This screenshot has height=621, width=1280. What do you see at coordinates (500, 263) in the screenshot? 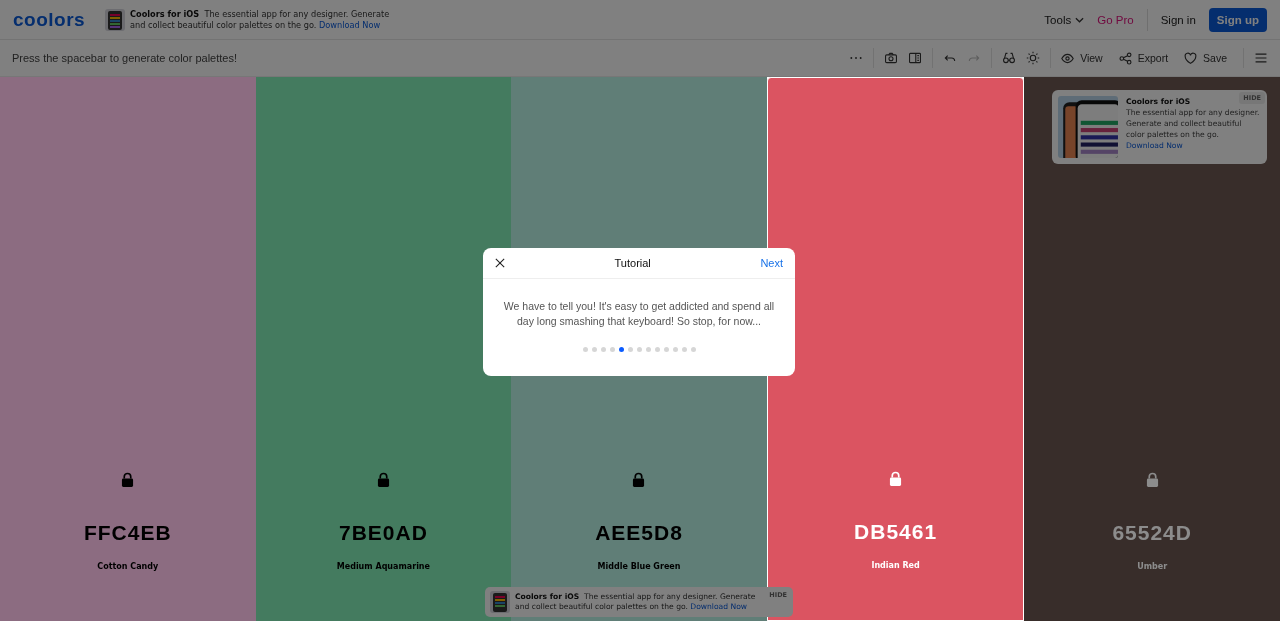
I see `close-icon` at bounding box center [500, 263].